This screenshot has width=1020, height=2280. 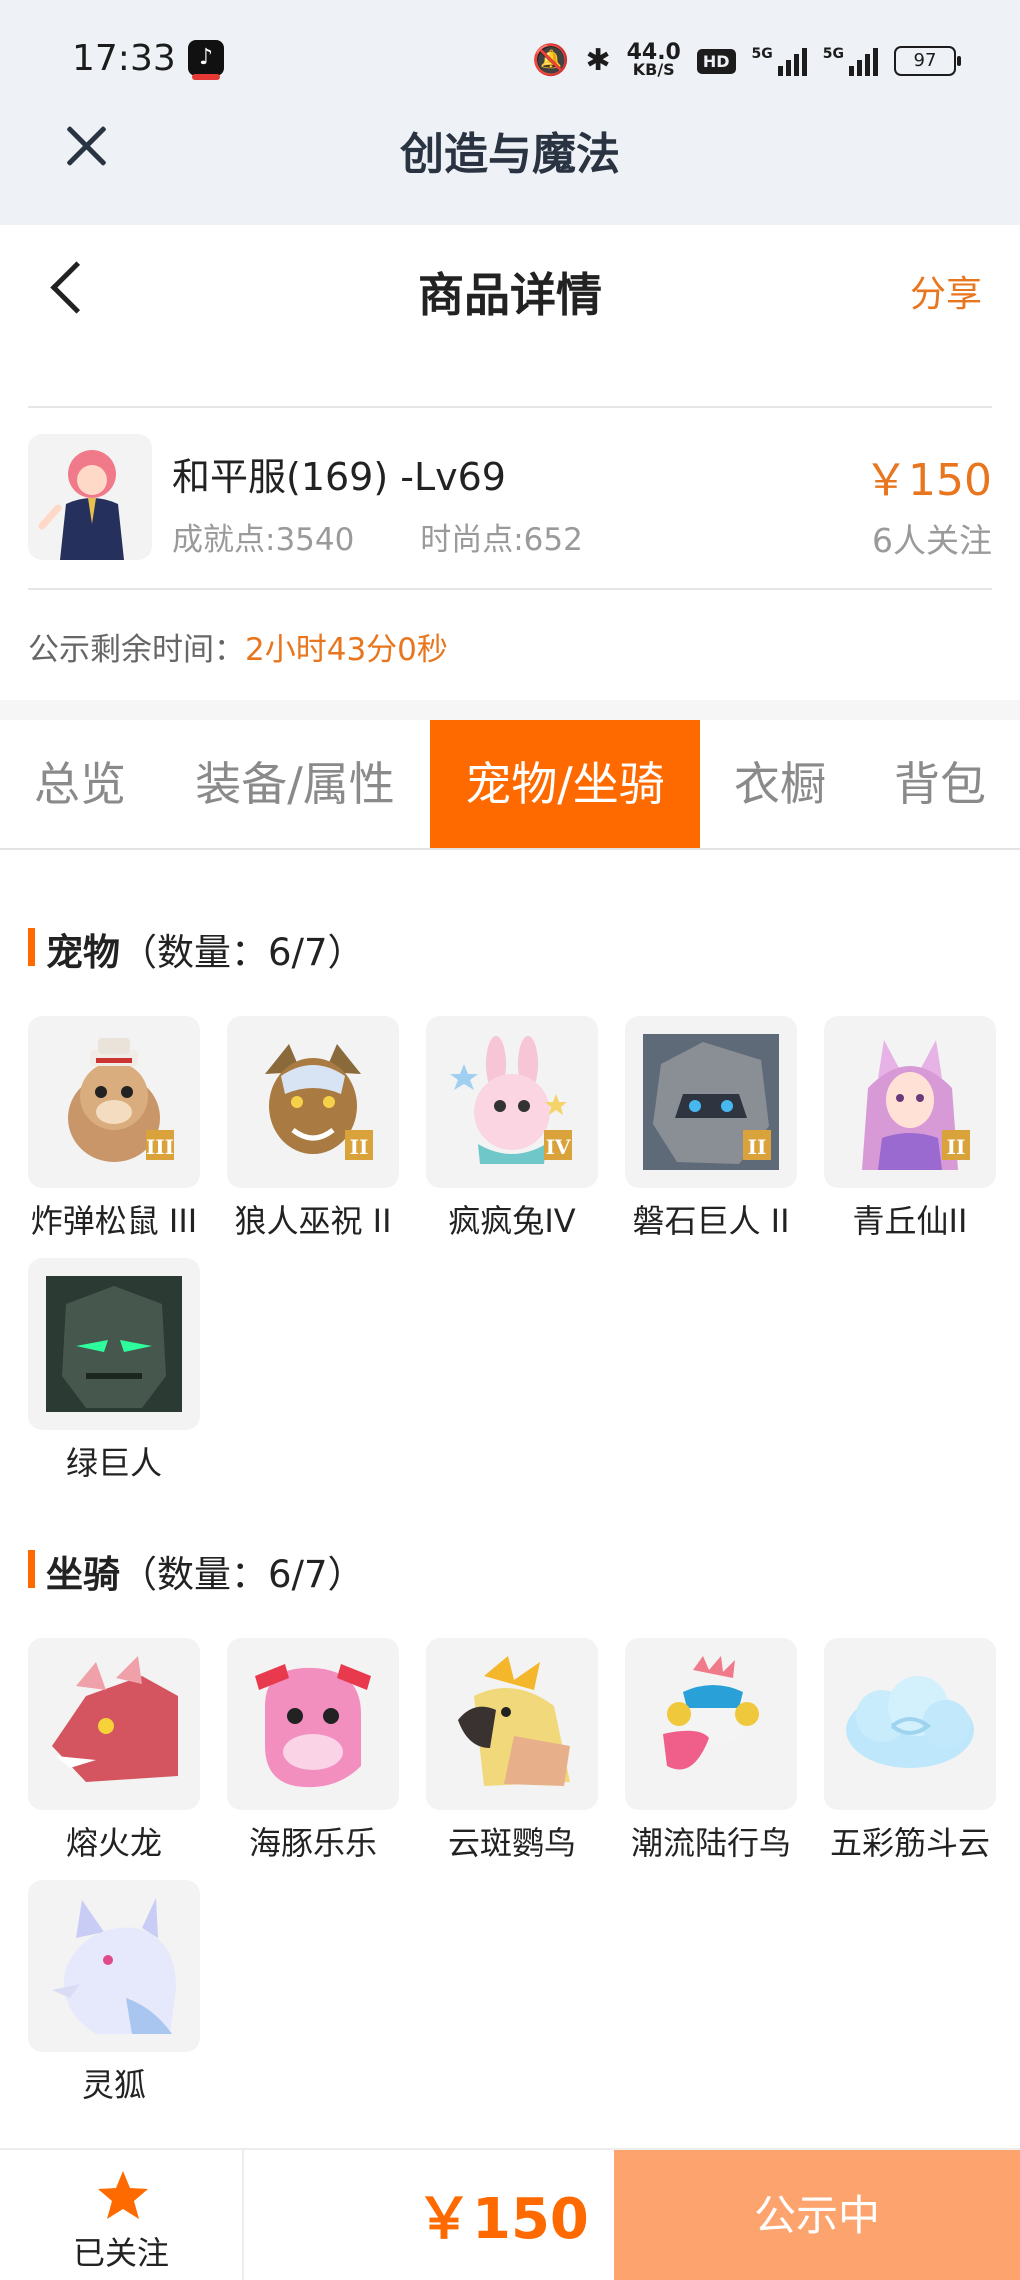 I want to click on mount-item: 熔火龙, so click(x=114, y=1751).